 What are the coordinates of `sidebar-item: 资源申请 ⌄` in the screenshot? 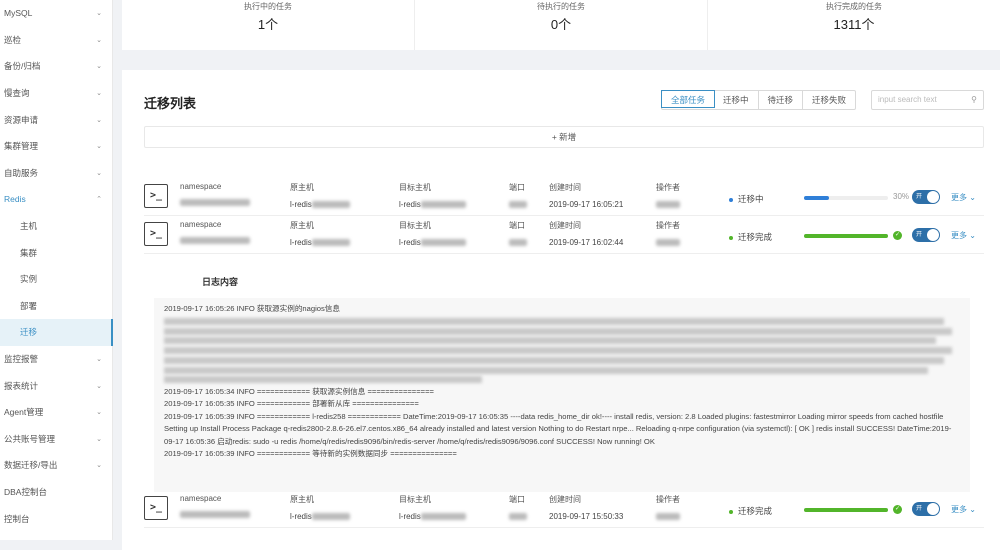 It's located at (56, 119).